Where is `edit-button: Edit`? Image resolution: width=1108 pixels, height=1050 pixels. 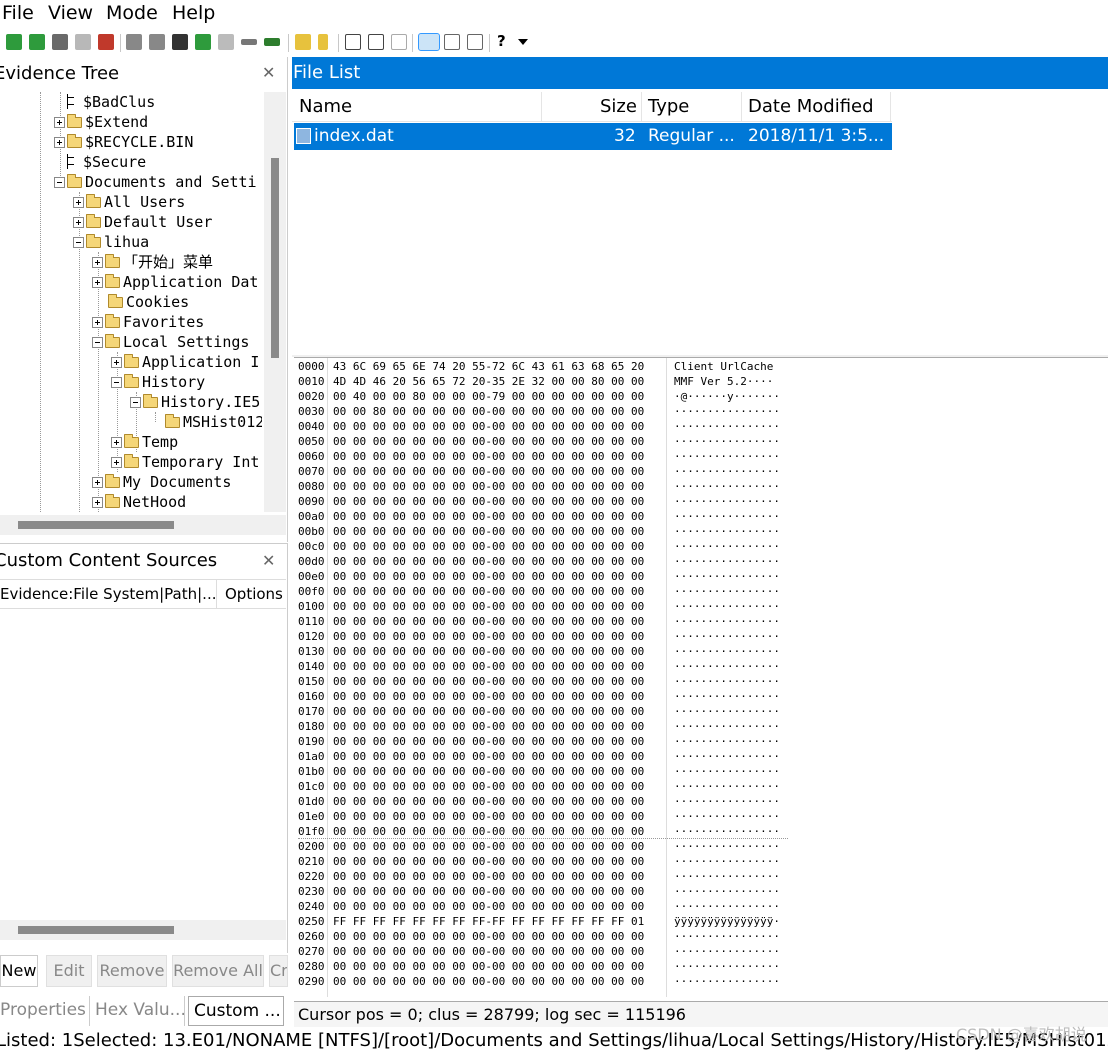
edit-button: Edit is located at coordinates (69, 971).